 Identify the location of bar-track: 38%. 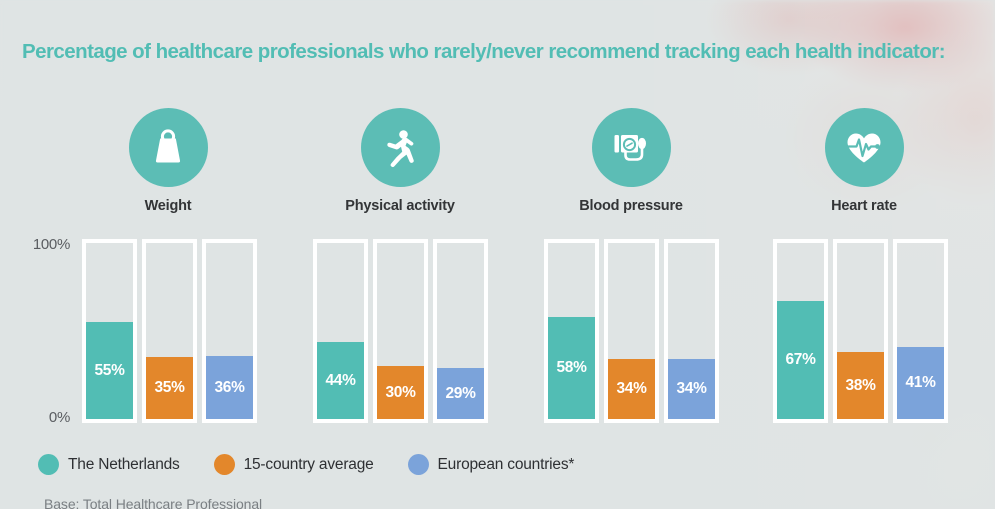
(860, 331).